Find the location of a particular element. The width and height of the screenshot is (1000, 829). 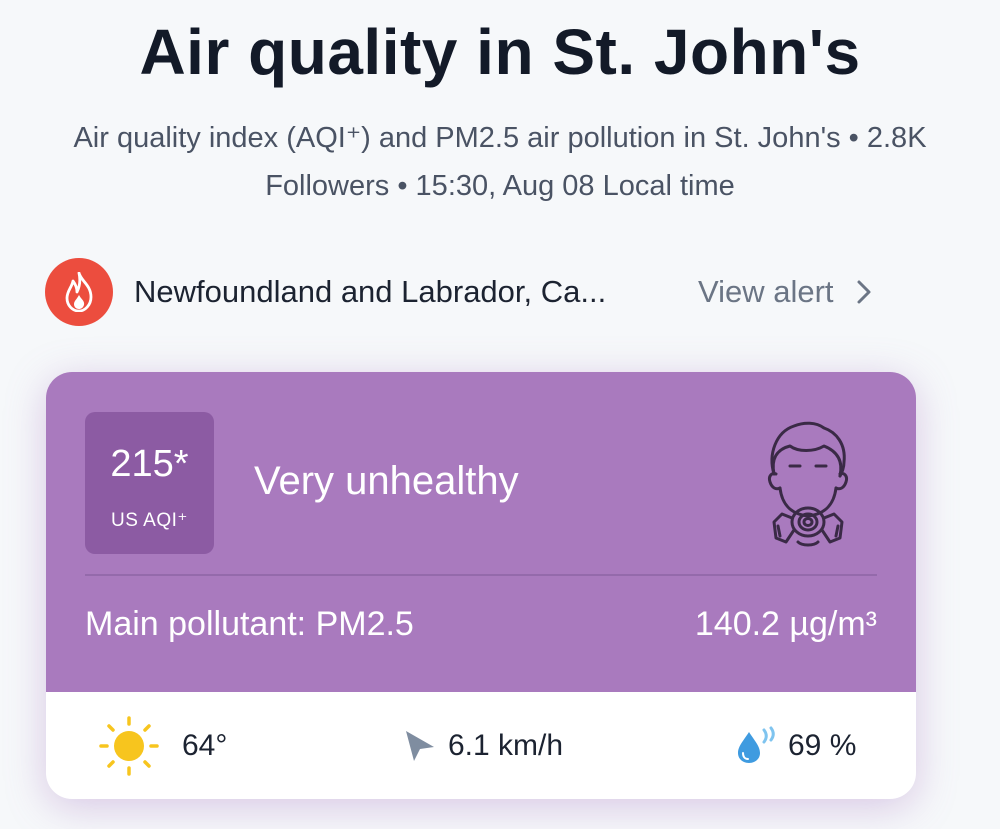

gas-mask-person-icon is located at coordinates (808, 485).